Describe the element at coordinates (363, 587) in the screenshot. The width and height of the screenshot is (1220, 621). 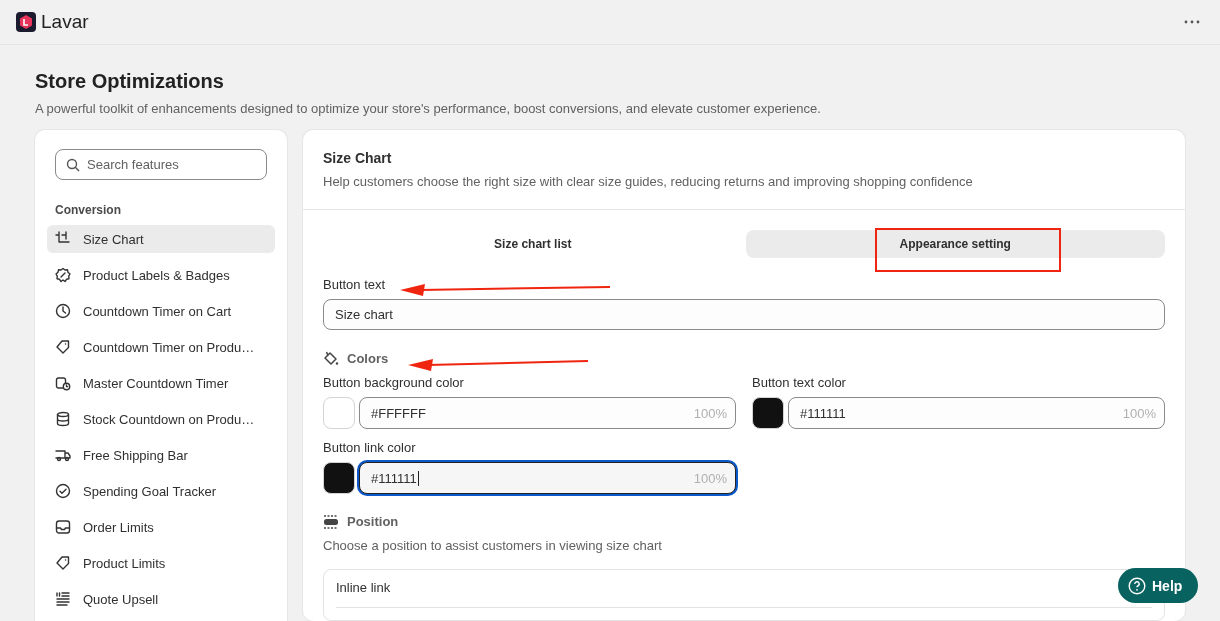
I see `position-option: Inline link` at that location.